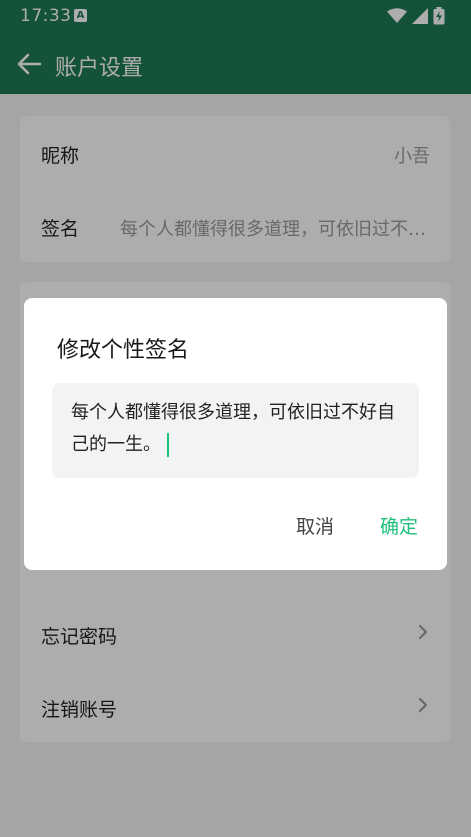 The height and width of the screenshot is (837, 471). I want to click on text-cursor, so click(168, 445).